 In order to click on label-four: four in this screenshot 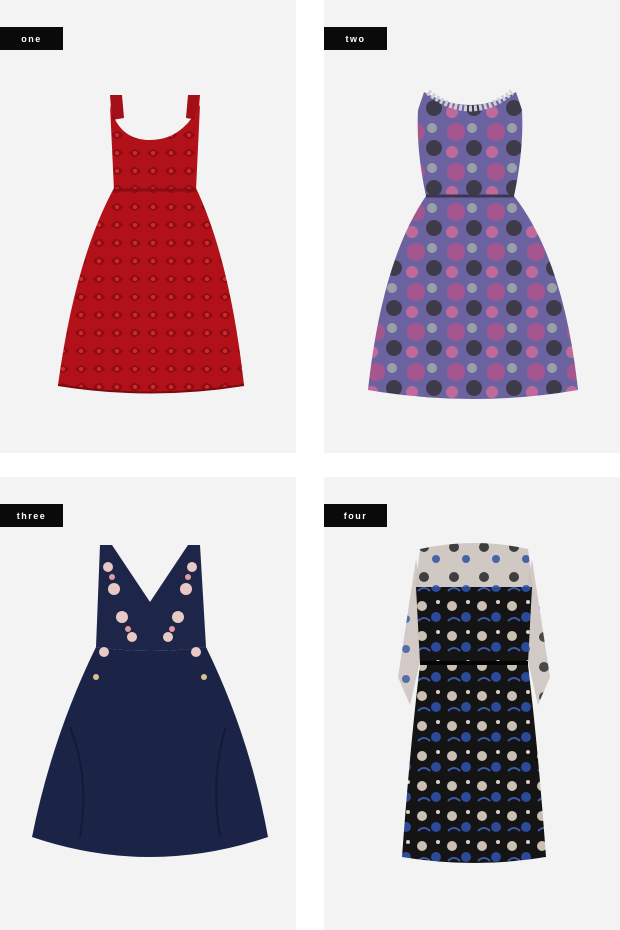, I will do `click(355, 515)`.